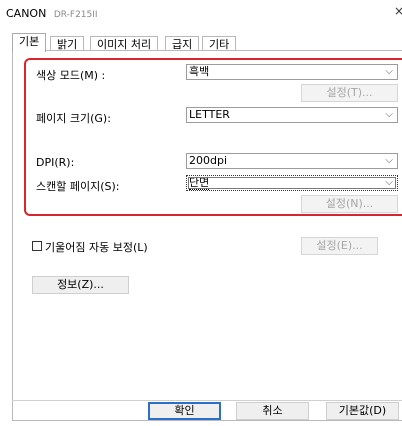 The width and height of the screenshot is (402, 426). I want to click on tab-bar: 기본 밝기 이미지 처리 급지 기타, so click(201, 40).